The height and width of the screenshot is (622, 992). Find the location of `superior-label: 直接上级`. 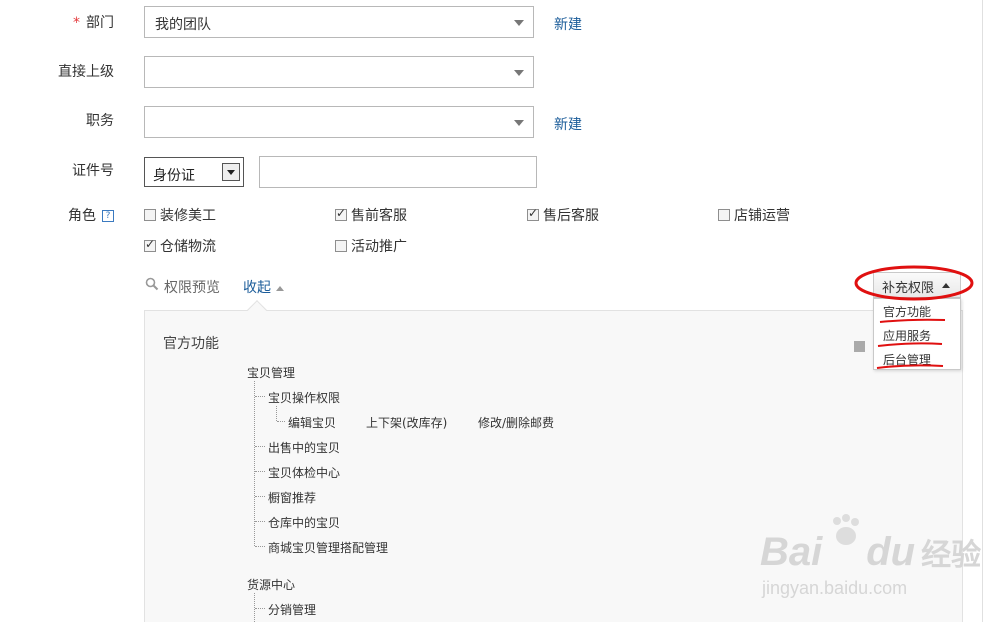

superior-label: 直接上级 is located at coordinates (86, 72).